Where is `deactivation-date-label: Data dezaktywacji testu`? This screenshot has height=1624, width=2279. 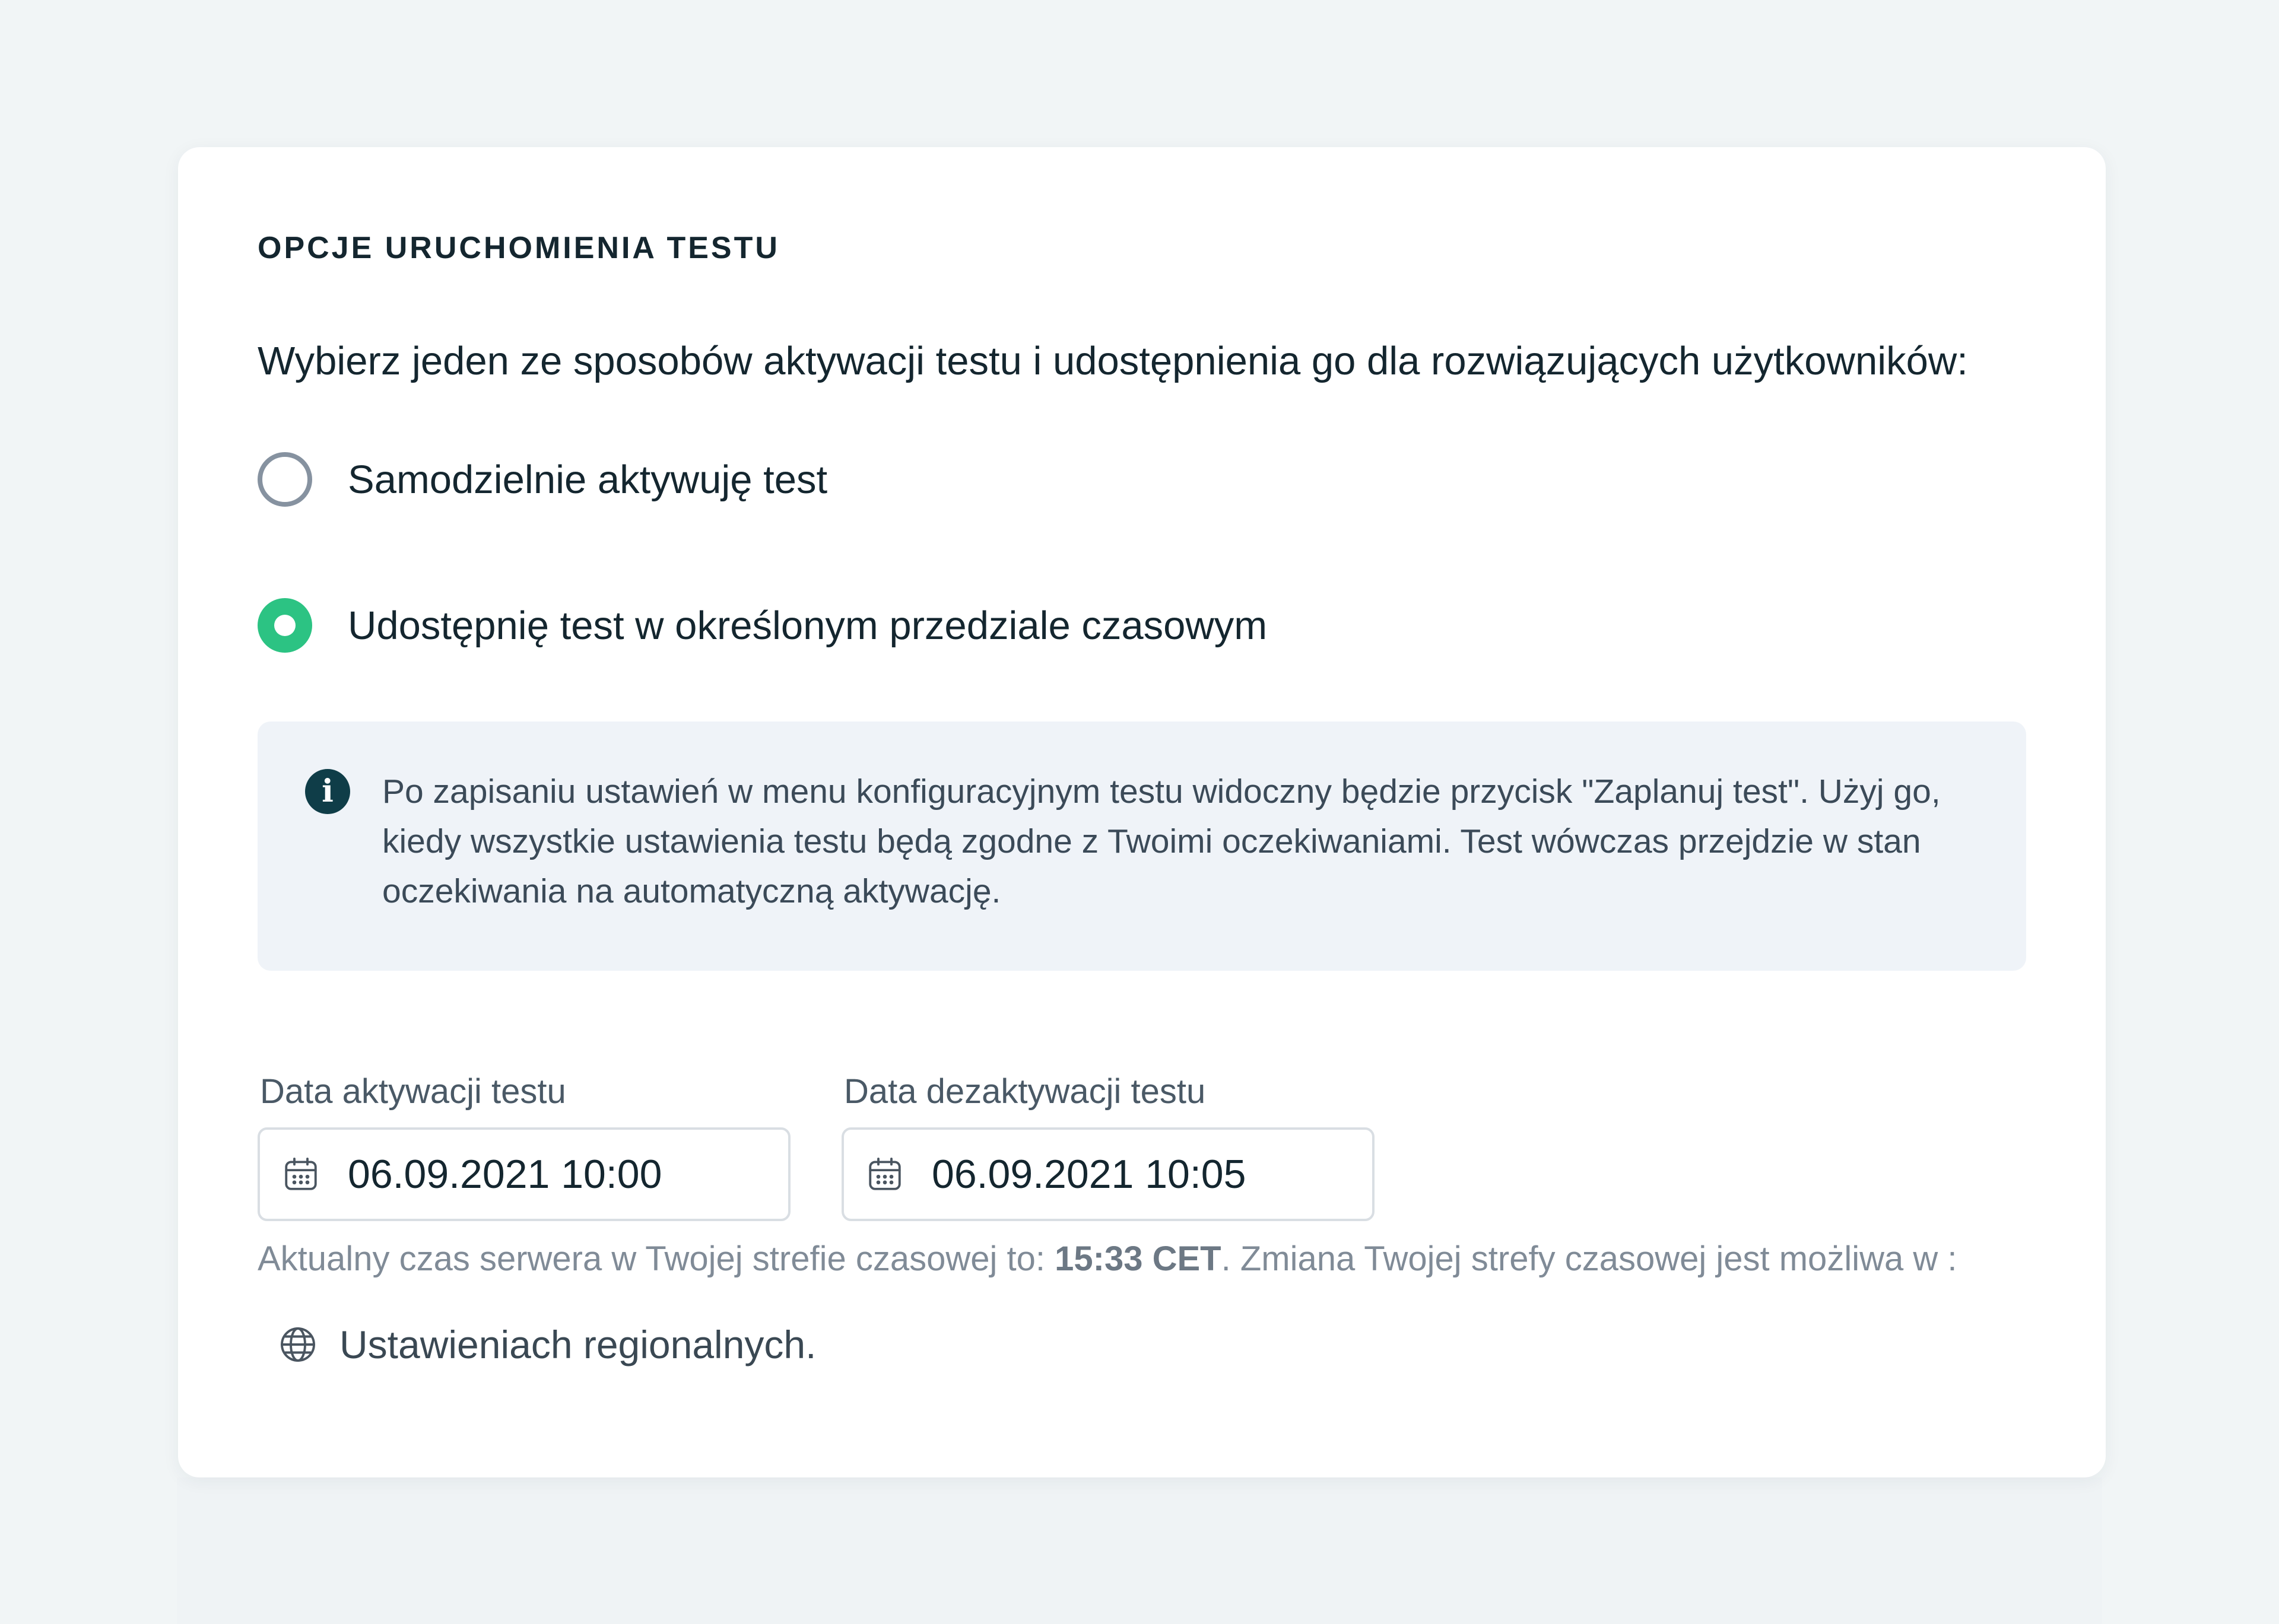
deactivation-date-label: Data dezaktywacji testu is located at coordinates (1025, 1091).